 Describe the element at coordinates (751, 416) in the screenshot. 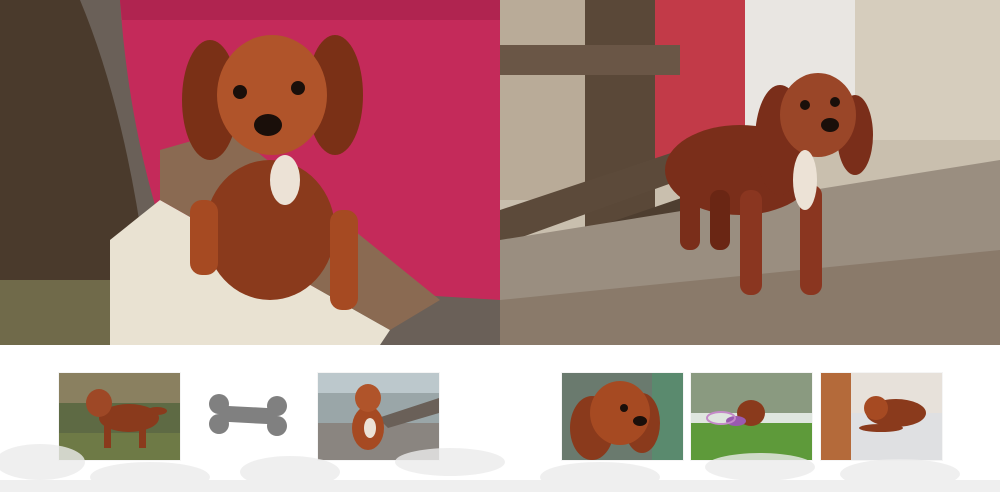

I see `thumbnail-puppy-grass` at that location.